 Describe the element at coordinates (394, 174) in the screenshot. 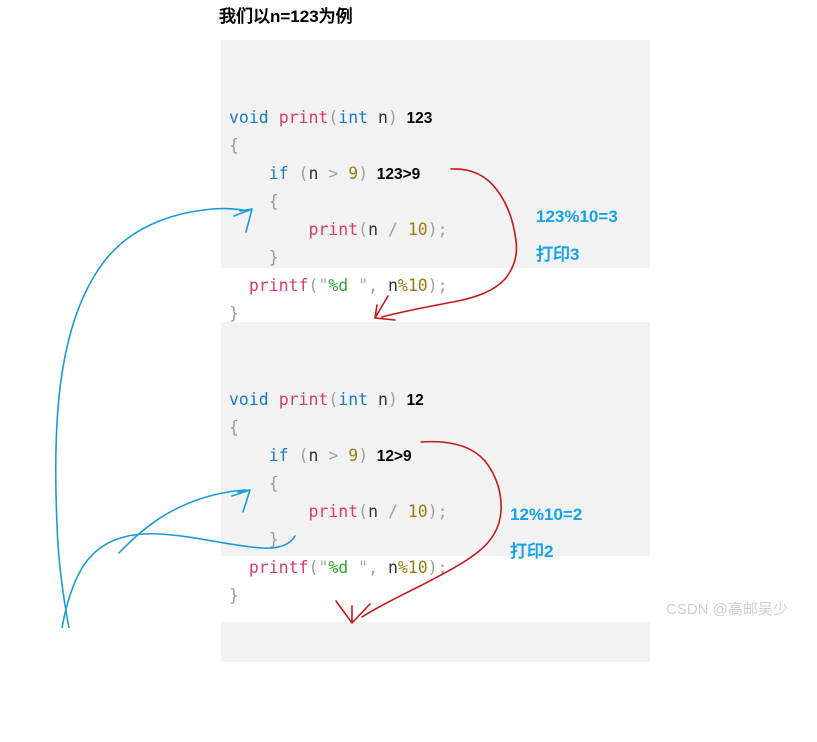

I see `inline-value-annotation: 123>9` at that location.